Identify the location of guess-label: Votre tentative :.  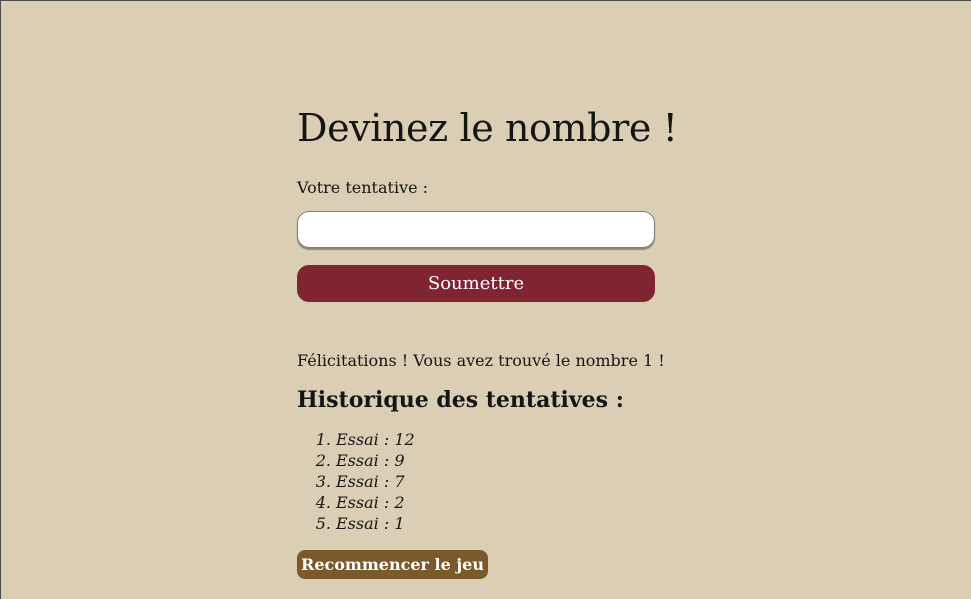
(363, 187).